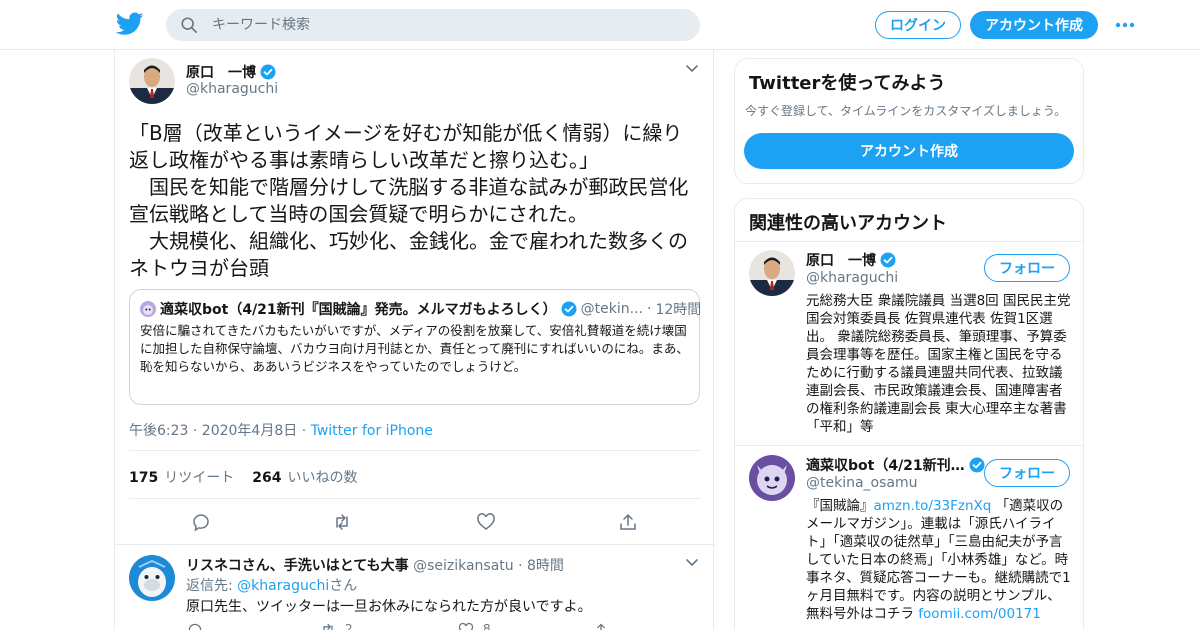 This screenshot has height=630, width=1200. I want to click on reply-author-line: リスネコさん、手洗いはとても大事 @seizikansatu · 8時間, so click(375, 565).